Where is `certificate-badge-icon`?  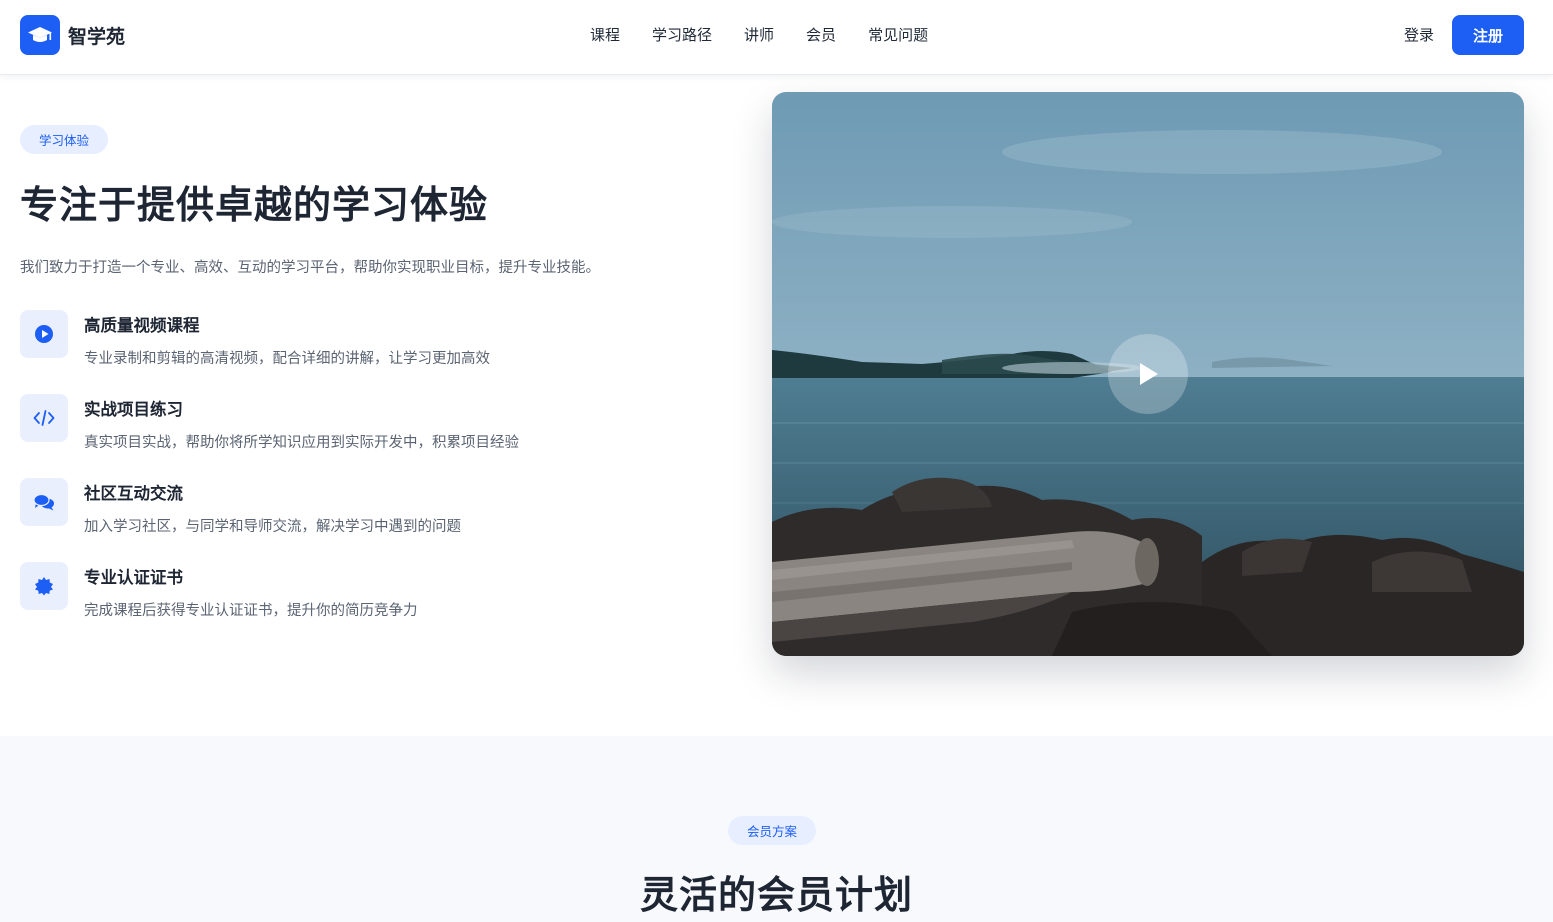 certificate-badge-icon is located at coordinates (44, 586).